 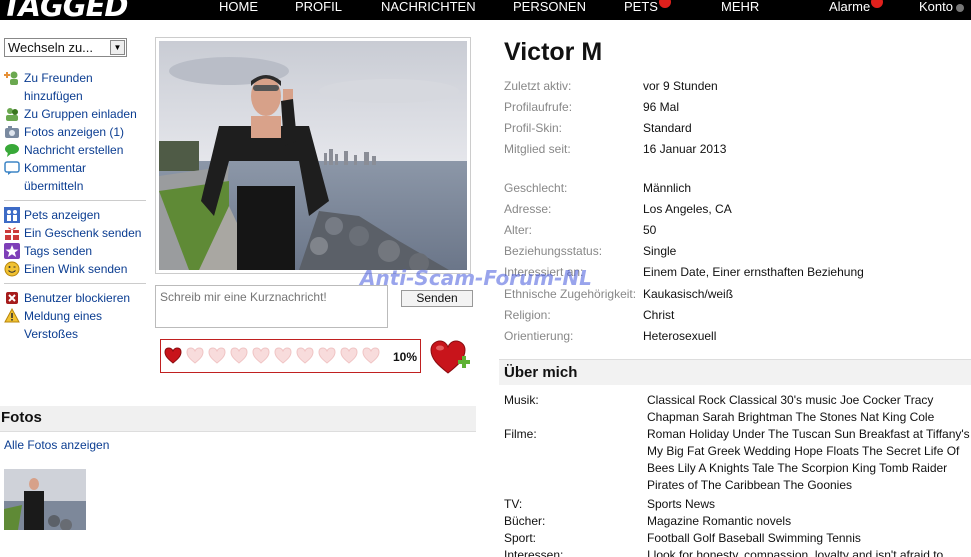 I want to click on about-value: Sports News, so click(x=681, y=504).